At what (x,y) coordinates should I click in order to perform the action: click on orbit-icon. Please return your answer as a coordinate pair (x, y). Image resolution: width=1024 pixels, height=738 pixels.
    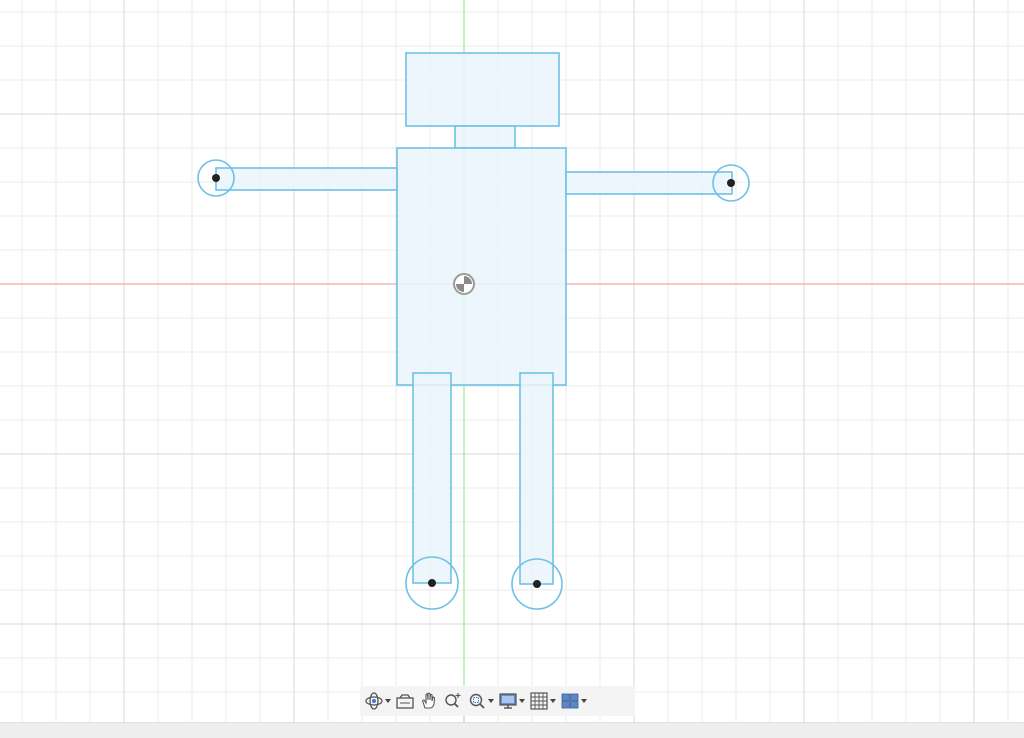
    Looking at the image, I should click on (374, 701).